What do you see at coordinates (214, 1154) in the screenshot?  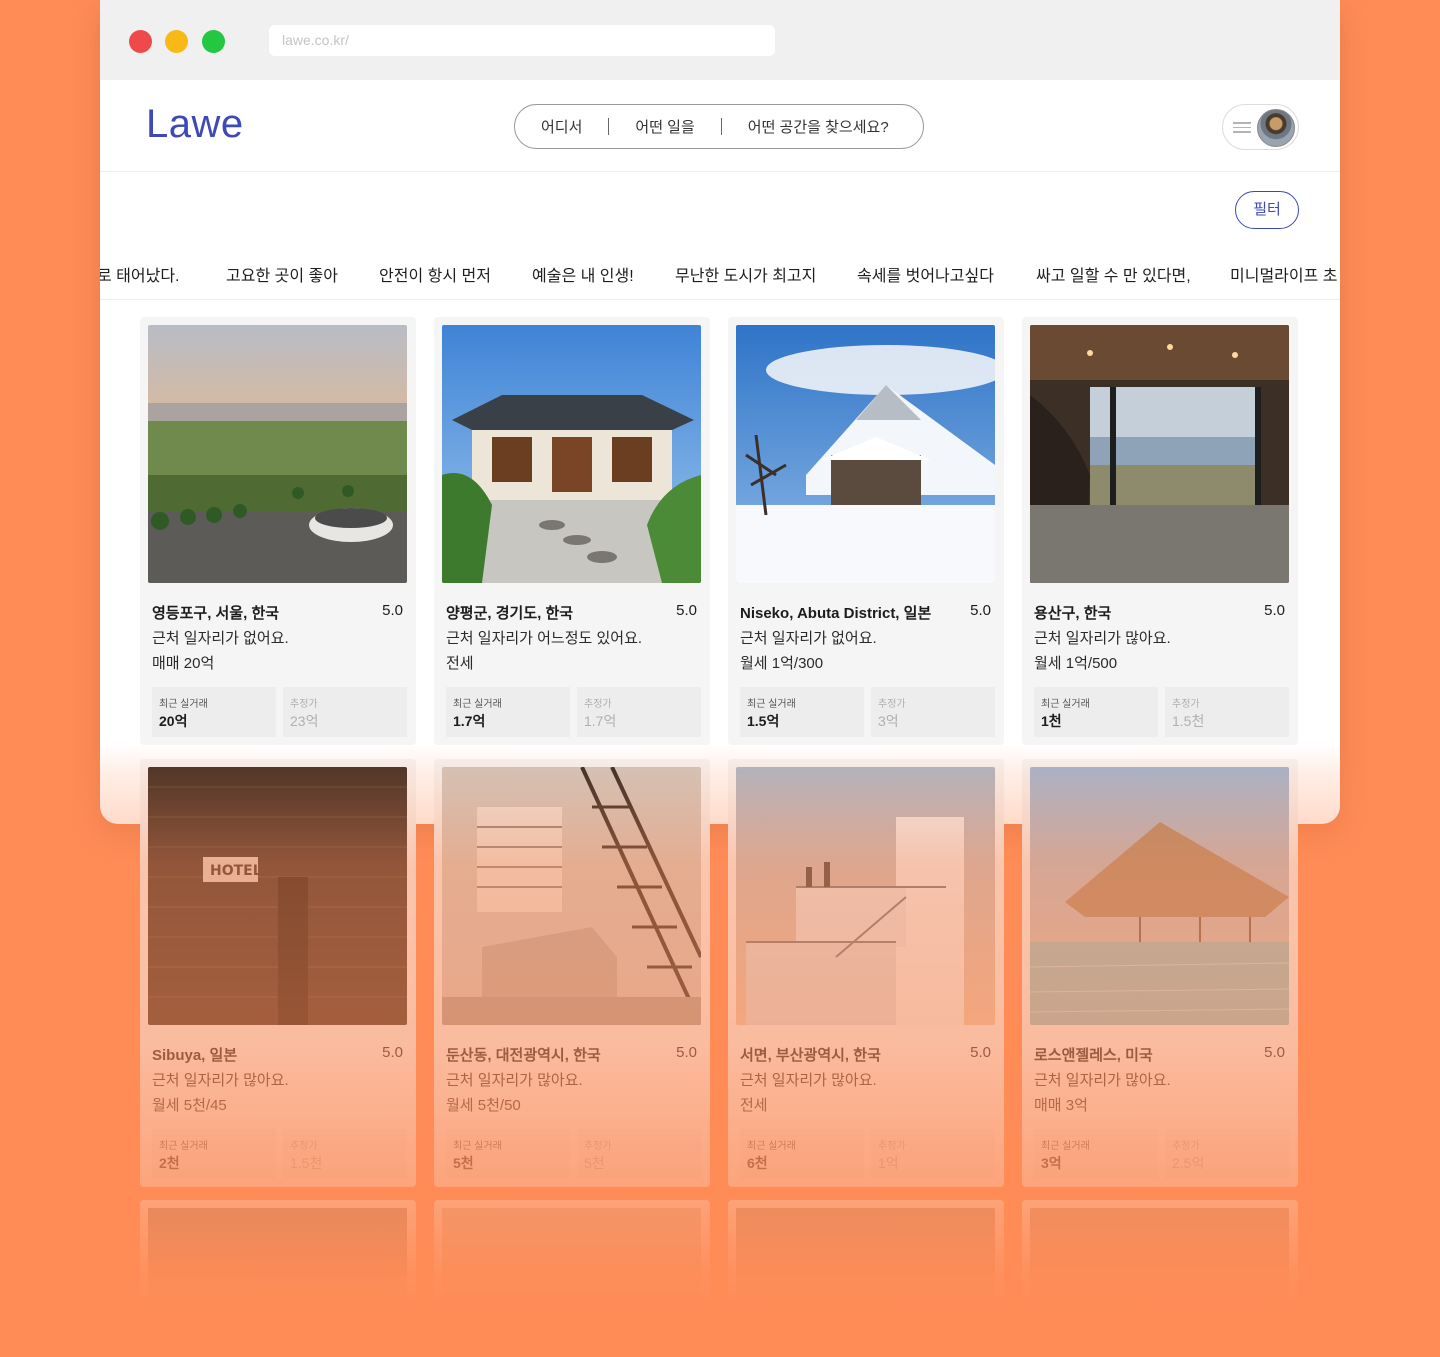 I see `recent-trade-stat: 최근 실거래 2천` at bounding box center [214, 1154].